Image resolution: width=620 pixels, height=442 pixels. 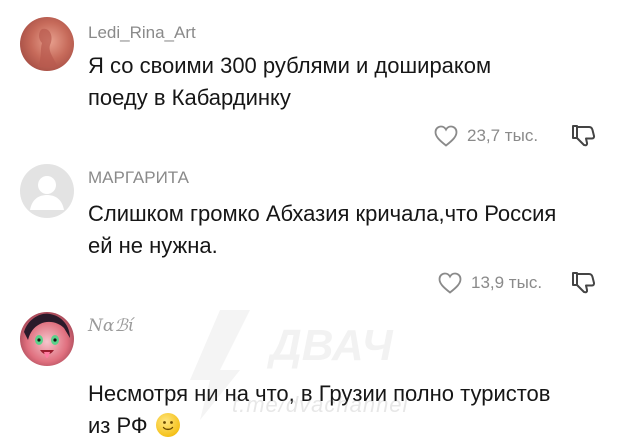 What do you see at coordinates (47, 191) in the screenshot?
I see `user-avatar-default` at bounding box center [47, 191].